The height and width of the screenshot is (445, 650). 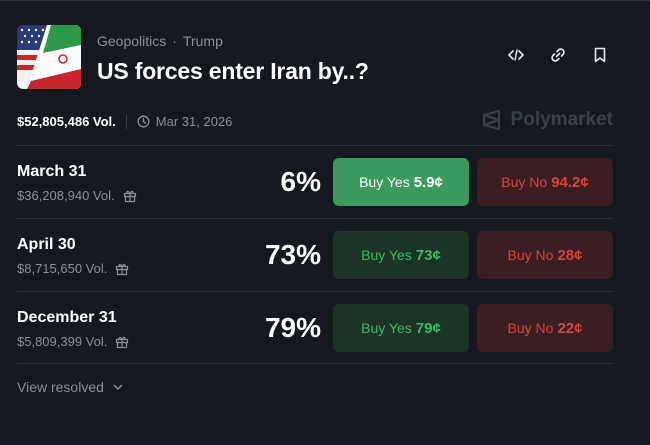 I want to click on buy-no-button: Buy No 28¢, so click(x=545, y=255).